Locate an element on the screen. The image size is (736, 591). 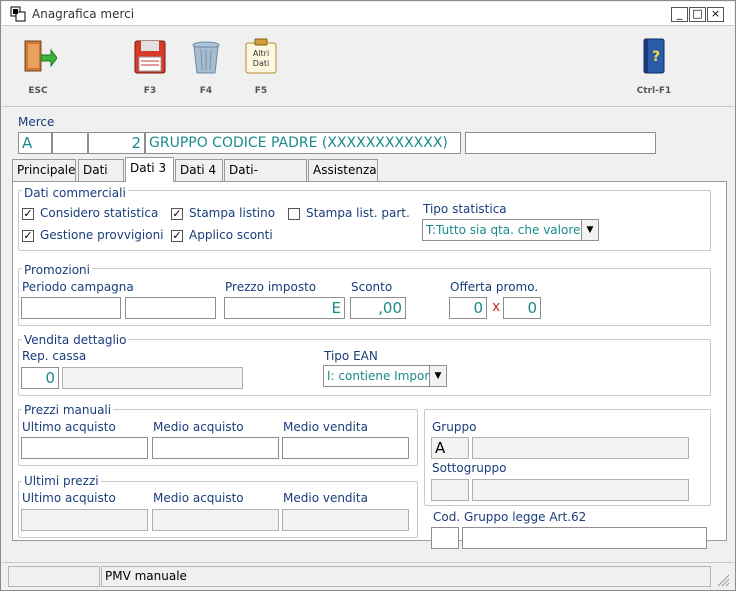
status-bar: PMV manuale is located at coordinates (368, 576).